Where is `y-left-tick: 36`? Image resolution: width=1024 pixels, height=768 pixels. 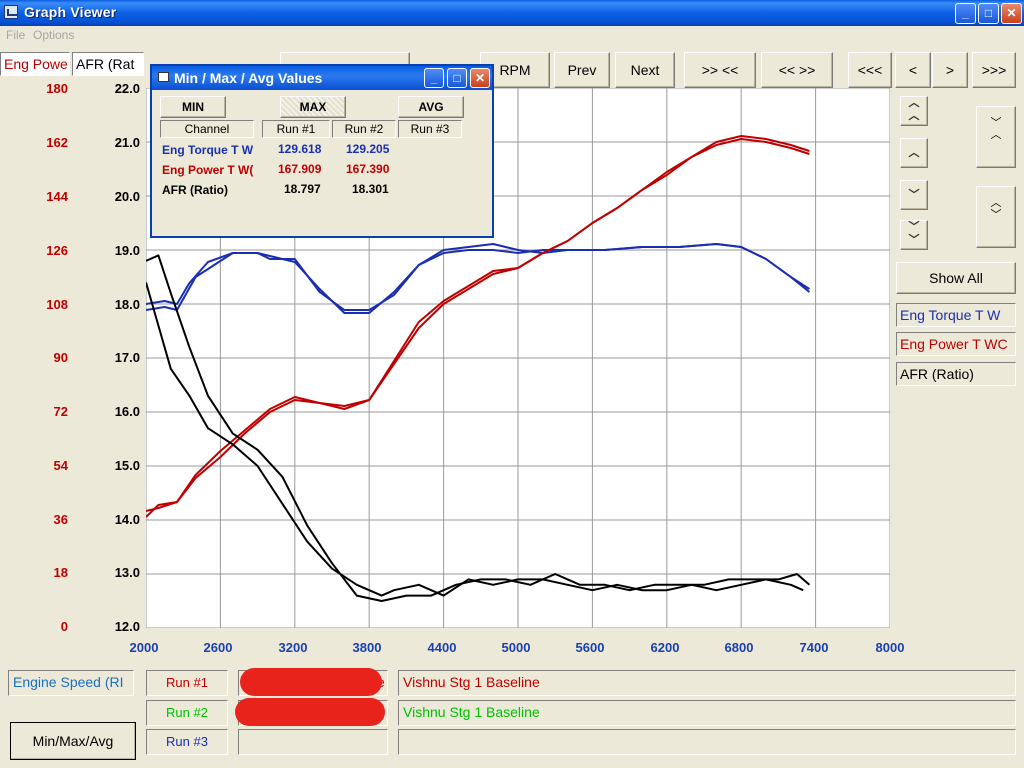 y-left-tick: 36 is located at coordinates (60, 519).